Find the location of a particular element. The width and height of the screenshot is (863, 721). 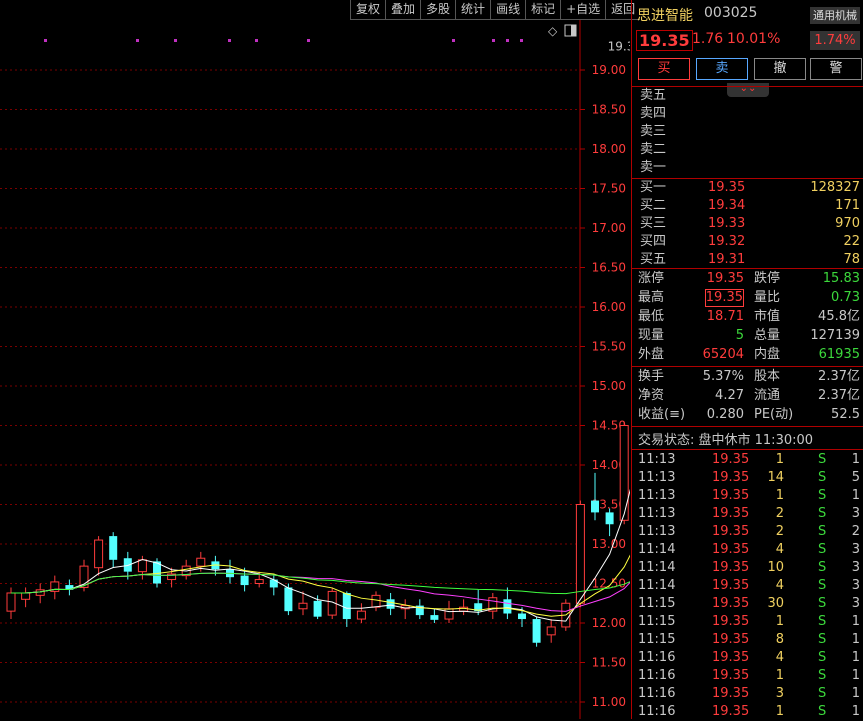

industry-badge: 通用机械 is located at coordinates (835, 15).